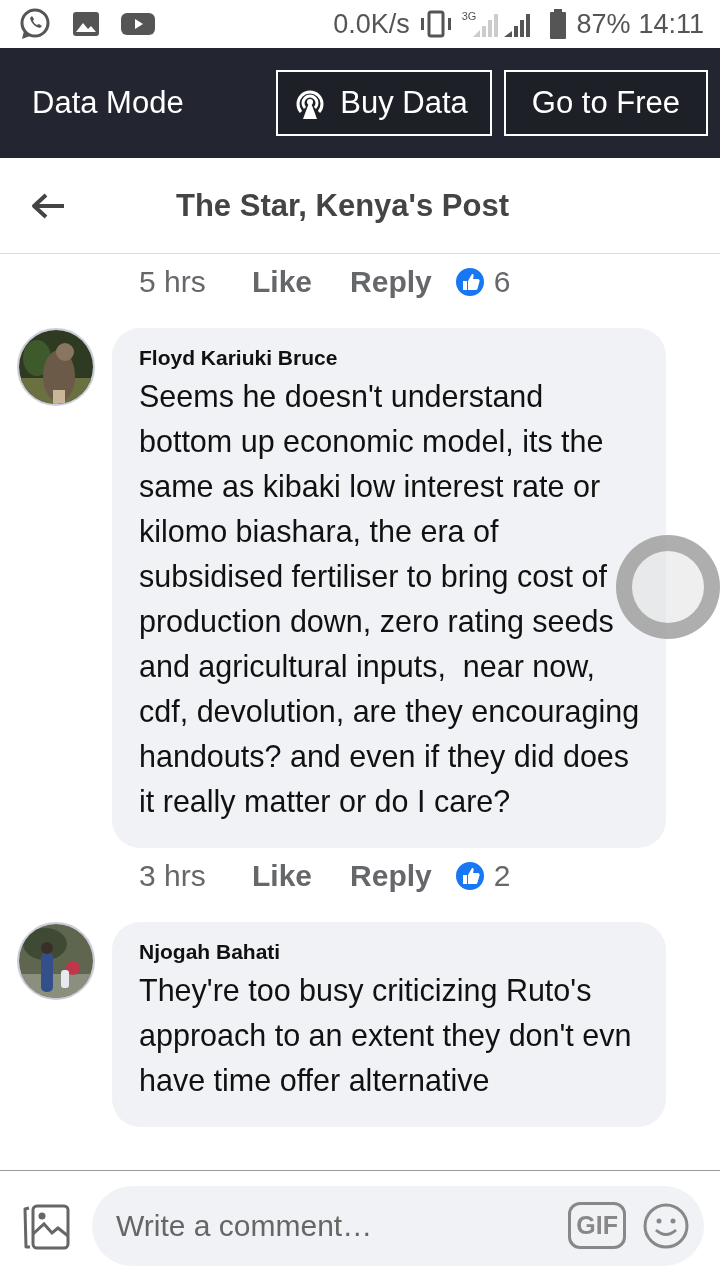 This screenshot has height=1280, width=720. Describe the element at coordinates (671, 24) in the screenshot. I see `clock: 14:11` at that location.